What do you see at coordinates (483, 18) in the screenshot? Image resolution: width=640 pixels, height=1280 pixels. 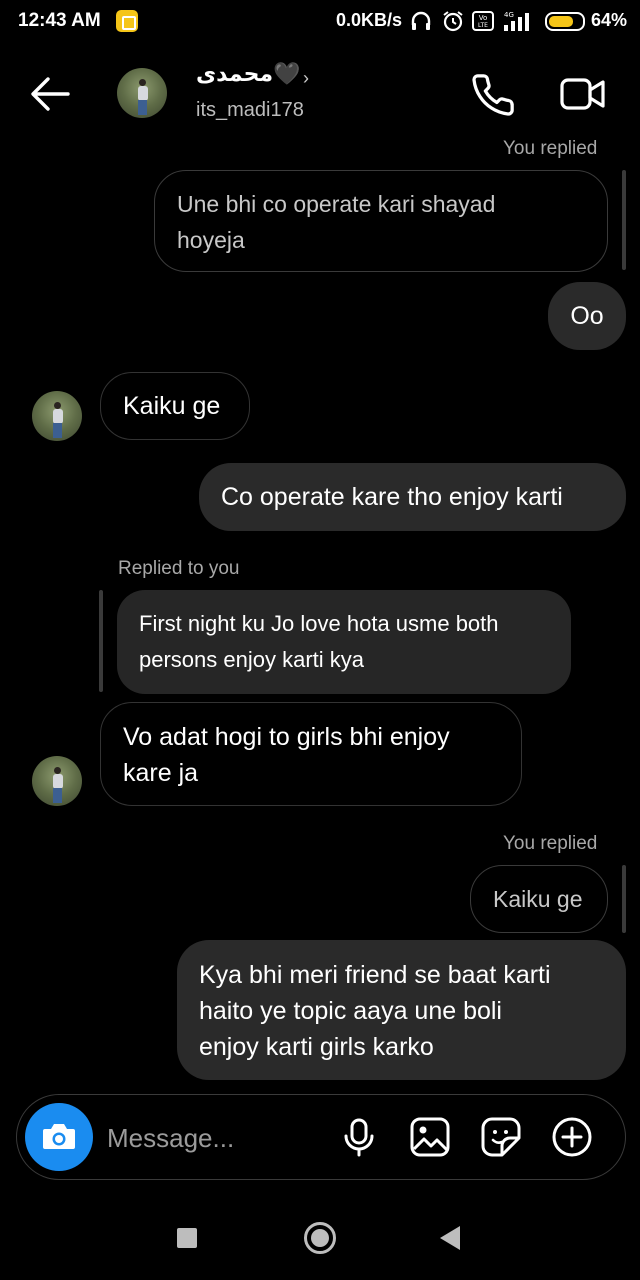 I see `svg-text: Vo` at bounding box center [483, 18].